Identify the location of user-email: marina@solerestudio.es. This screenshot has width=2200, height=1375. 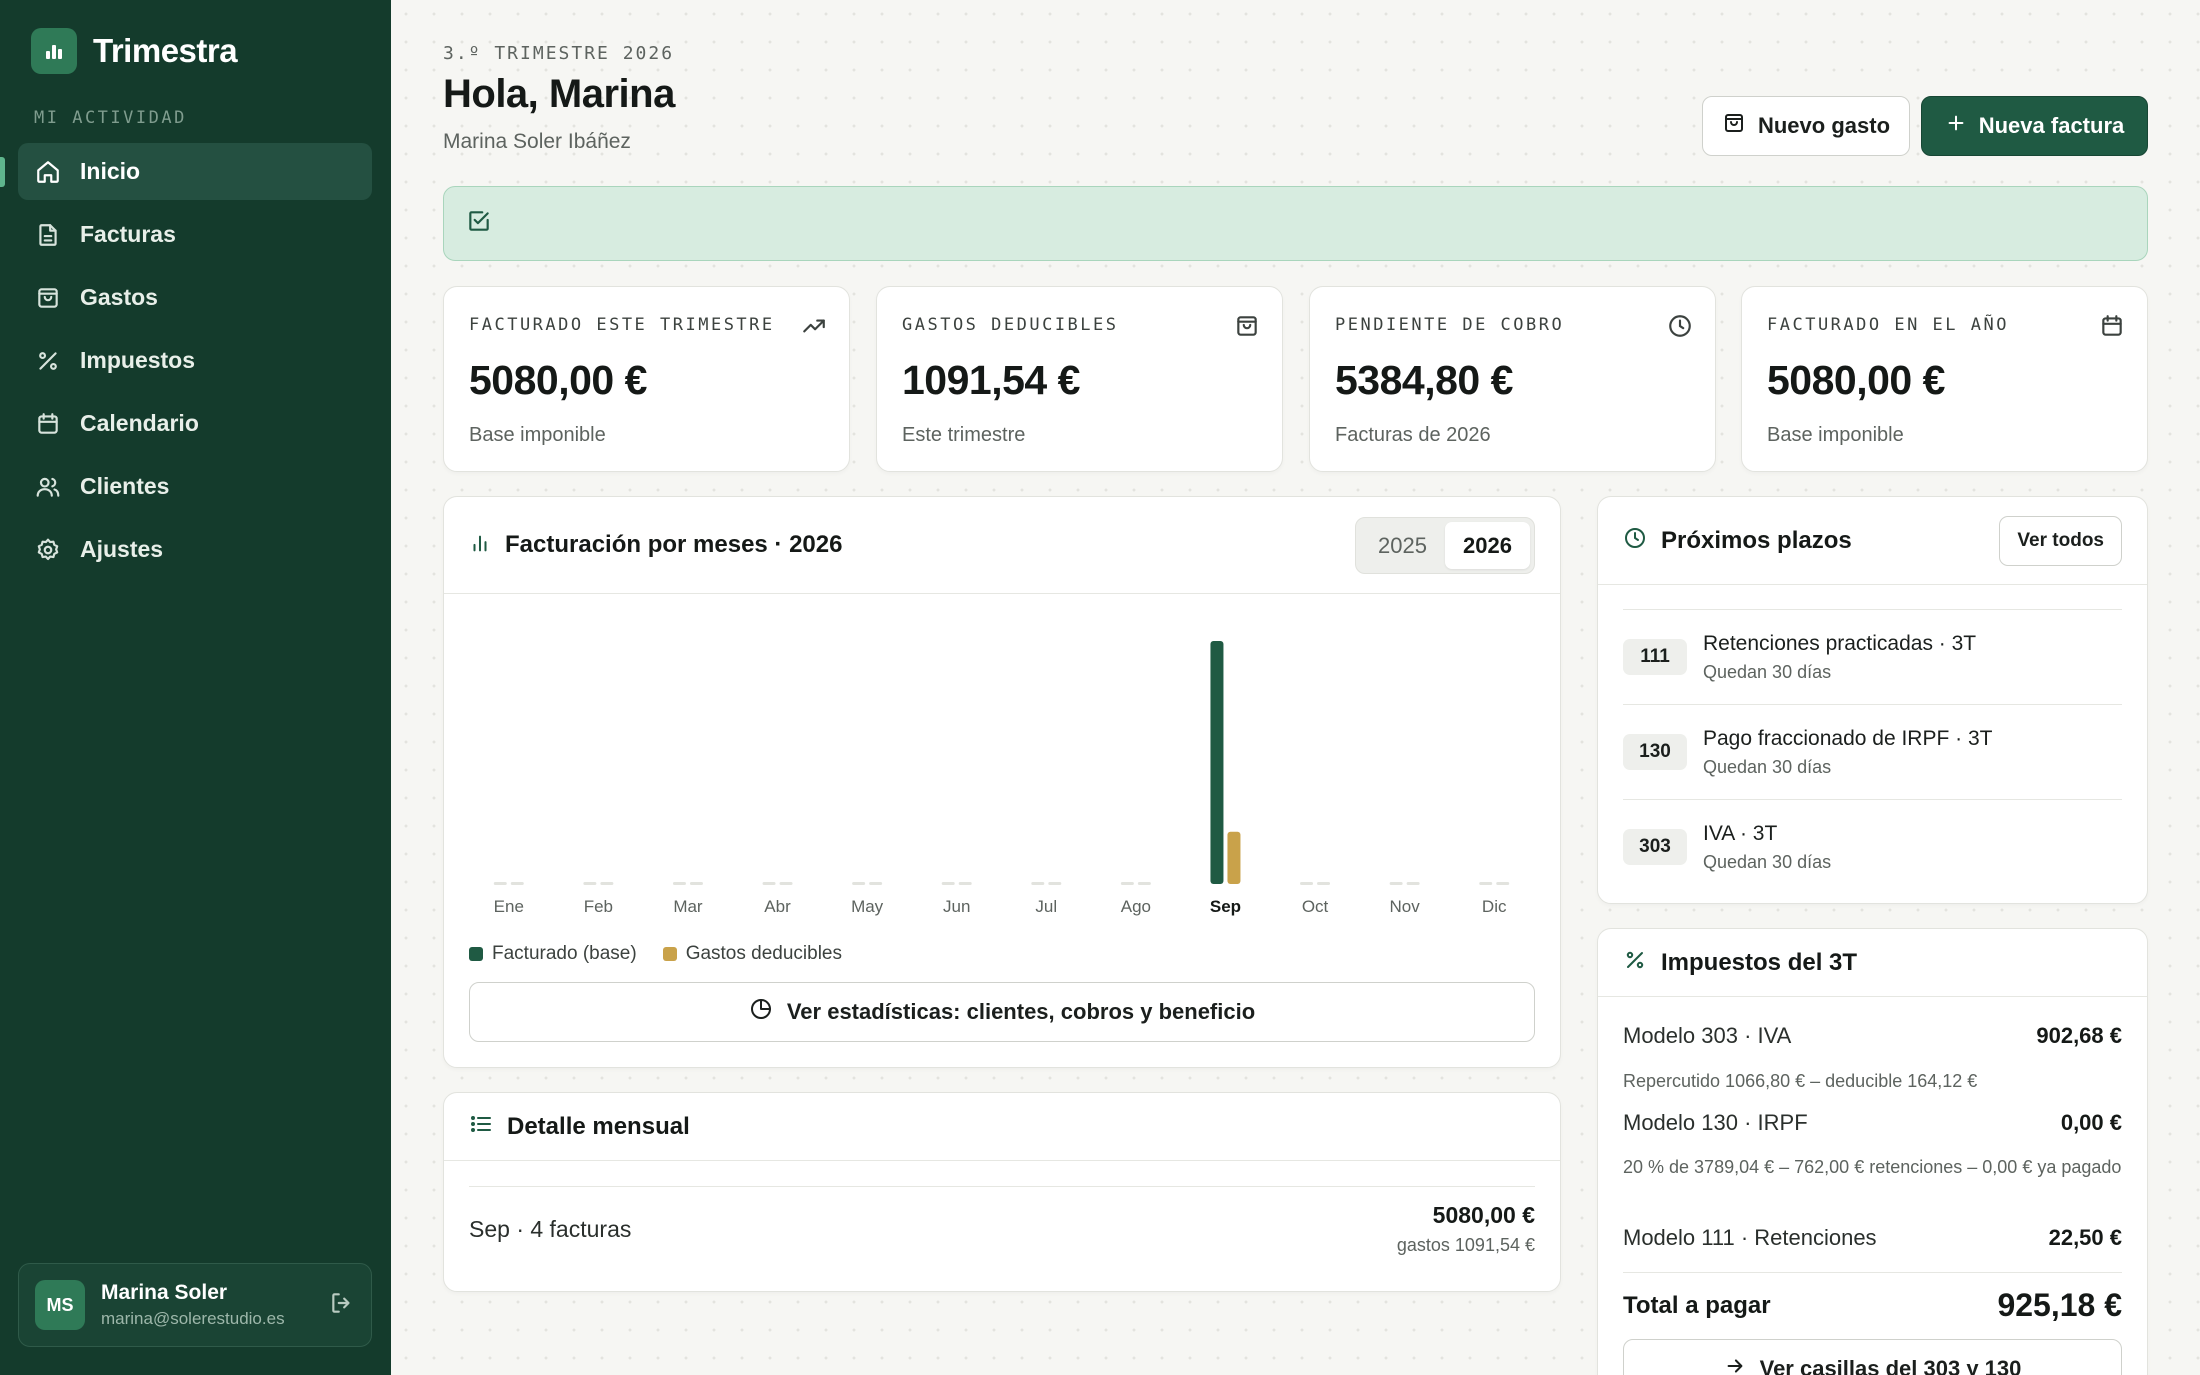
(193, 1318).